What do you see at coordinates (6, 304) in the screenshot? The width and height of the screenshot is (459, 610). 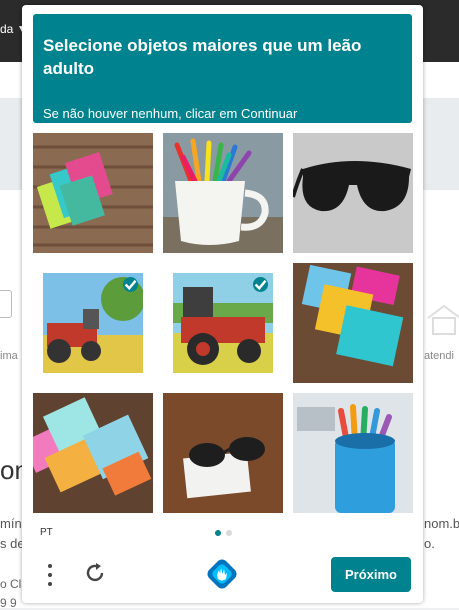 I see `background-input` at bounding box center [6, 304].